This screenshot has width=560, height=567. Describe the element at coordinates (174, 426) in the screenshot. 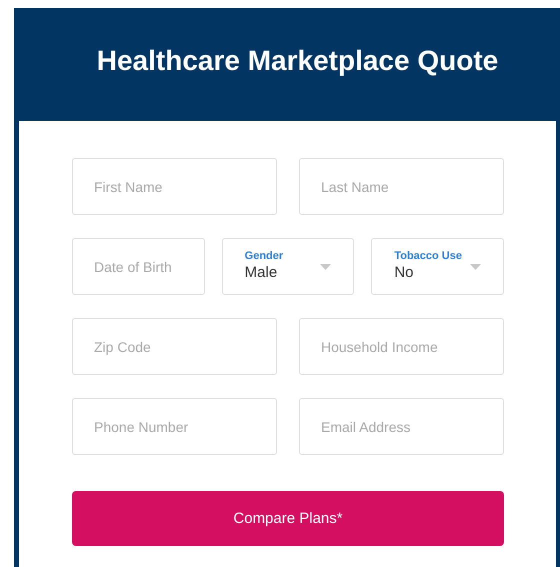

I see `input-field: Phone Number` at that location.